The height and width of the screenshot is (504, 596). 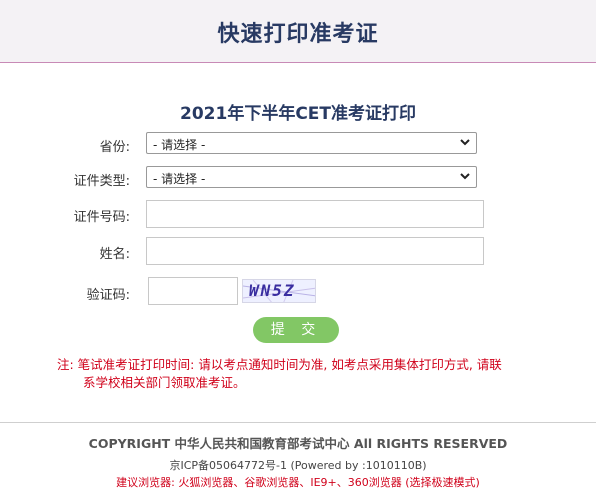 What do you see at coordinates (315, 214) in the screenshot?
I see `id-number-input` at bounding box center [315, 214].